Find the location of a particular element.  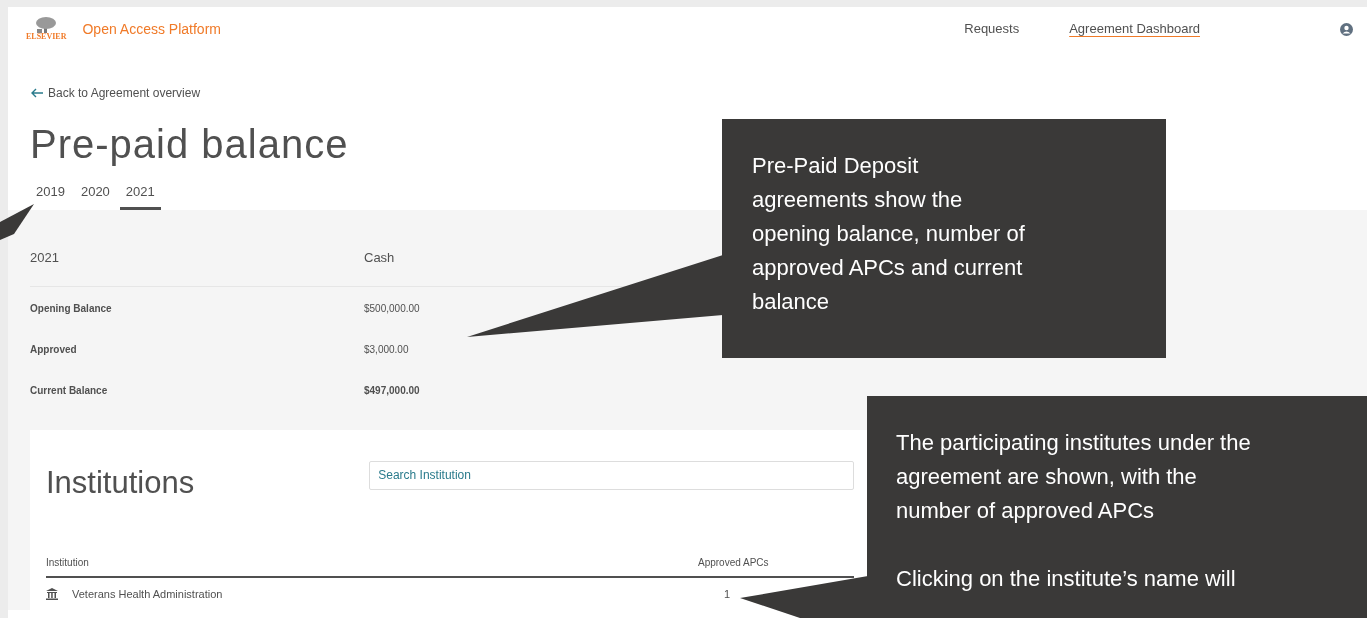

callout-text: Pre-Paid Deposit agreements show the opening balance, number of approved APCs and current balance is located at coordinates (889, 234).